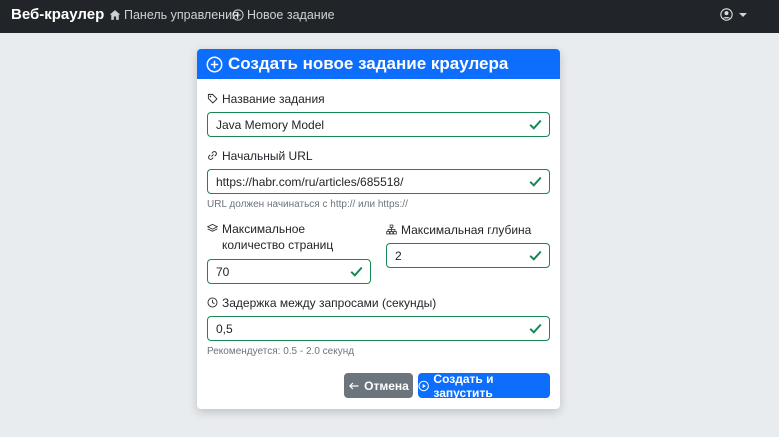 The height and width of the screenshot is (437, 779). I want to click on create-and-run-button-label: Создать и запустить, so click(463, 385).